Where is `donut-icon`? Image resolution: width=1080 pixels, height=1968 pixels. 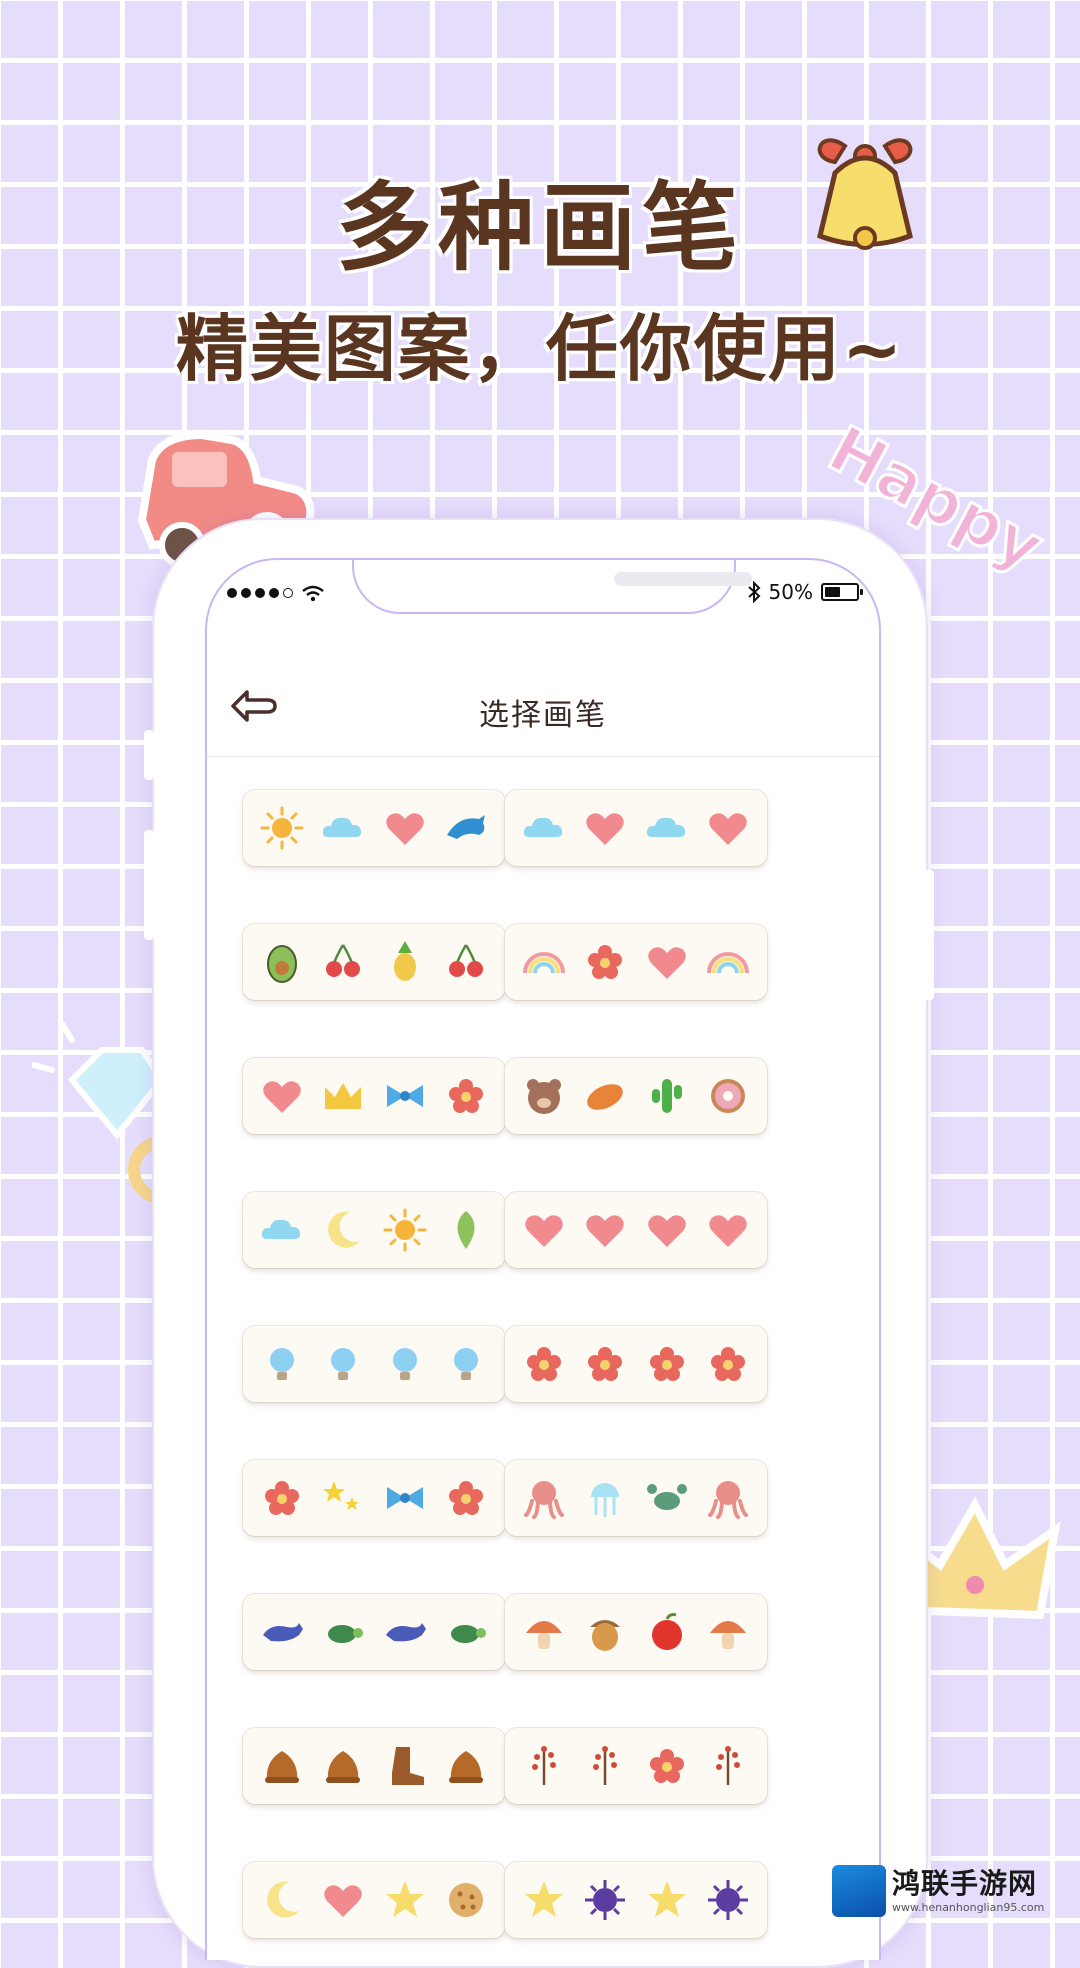
donut-icon is located at coordinates (728, 1096).